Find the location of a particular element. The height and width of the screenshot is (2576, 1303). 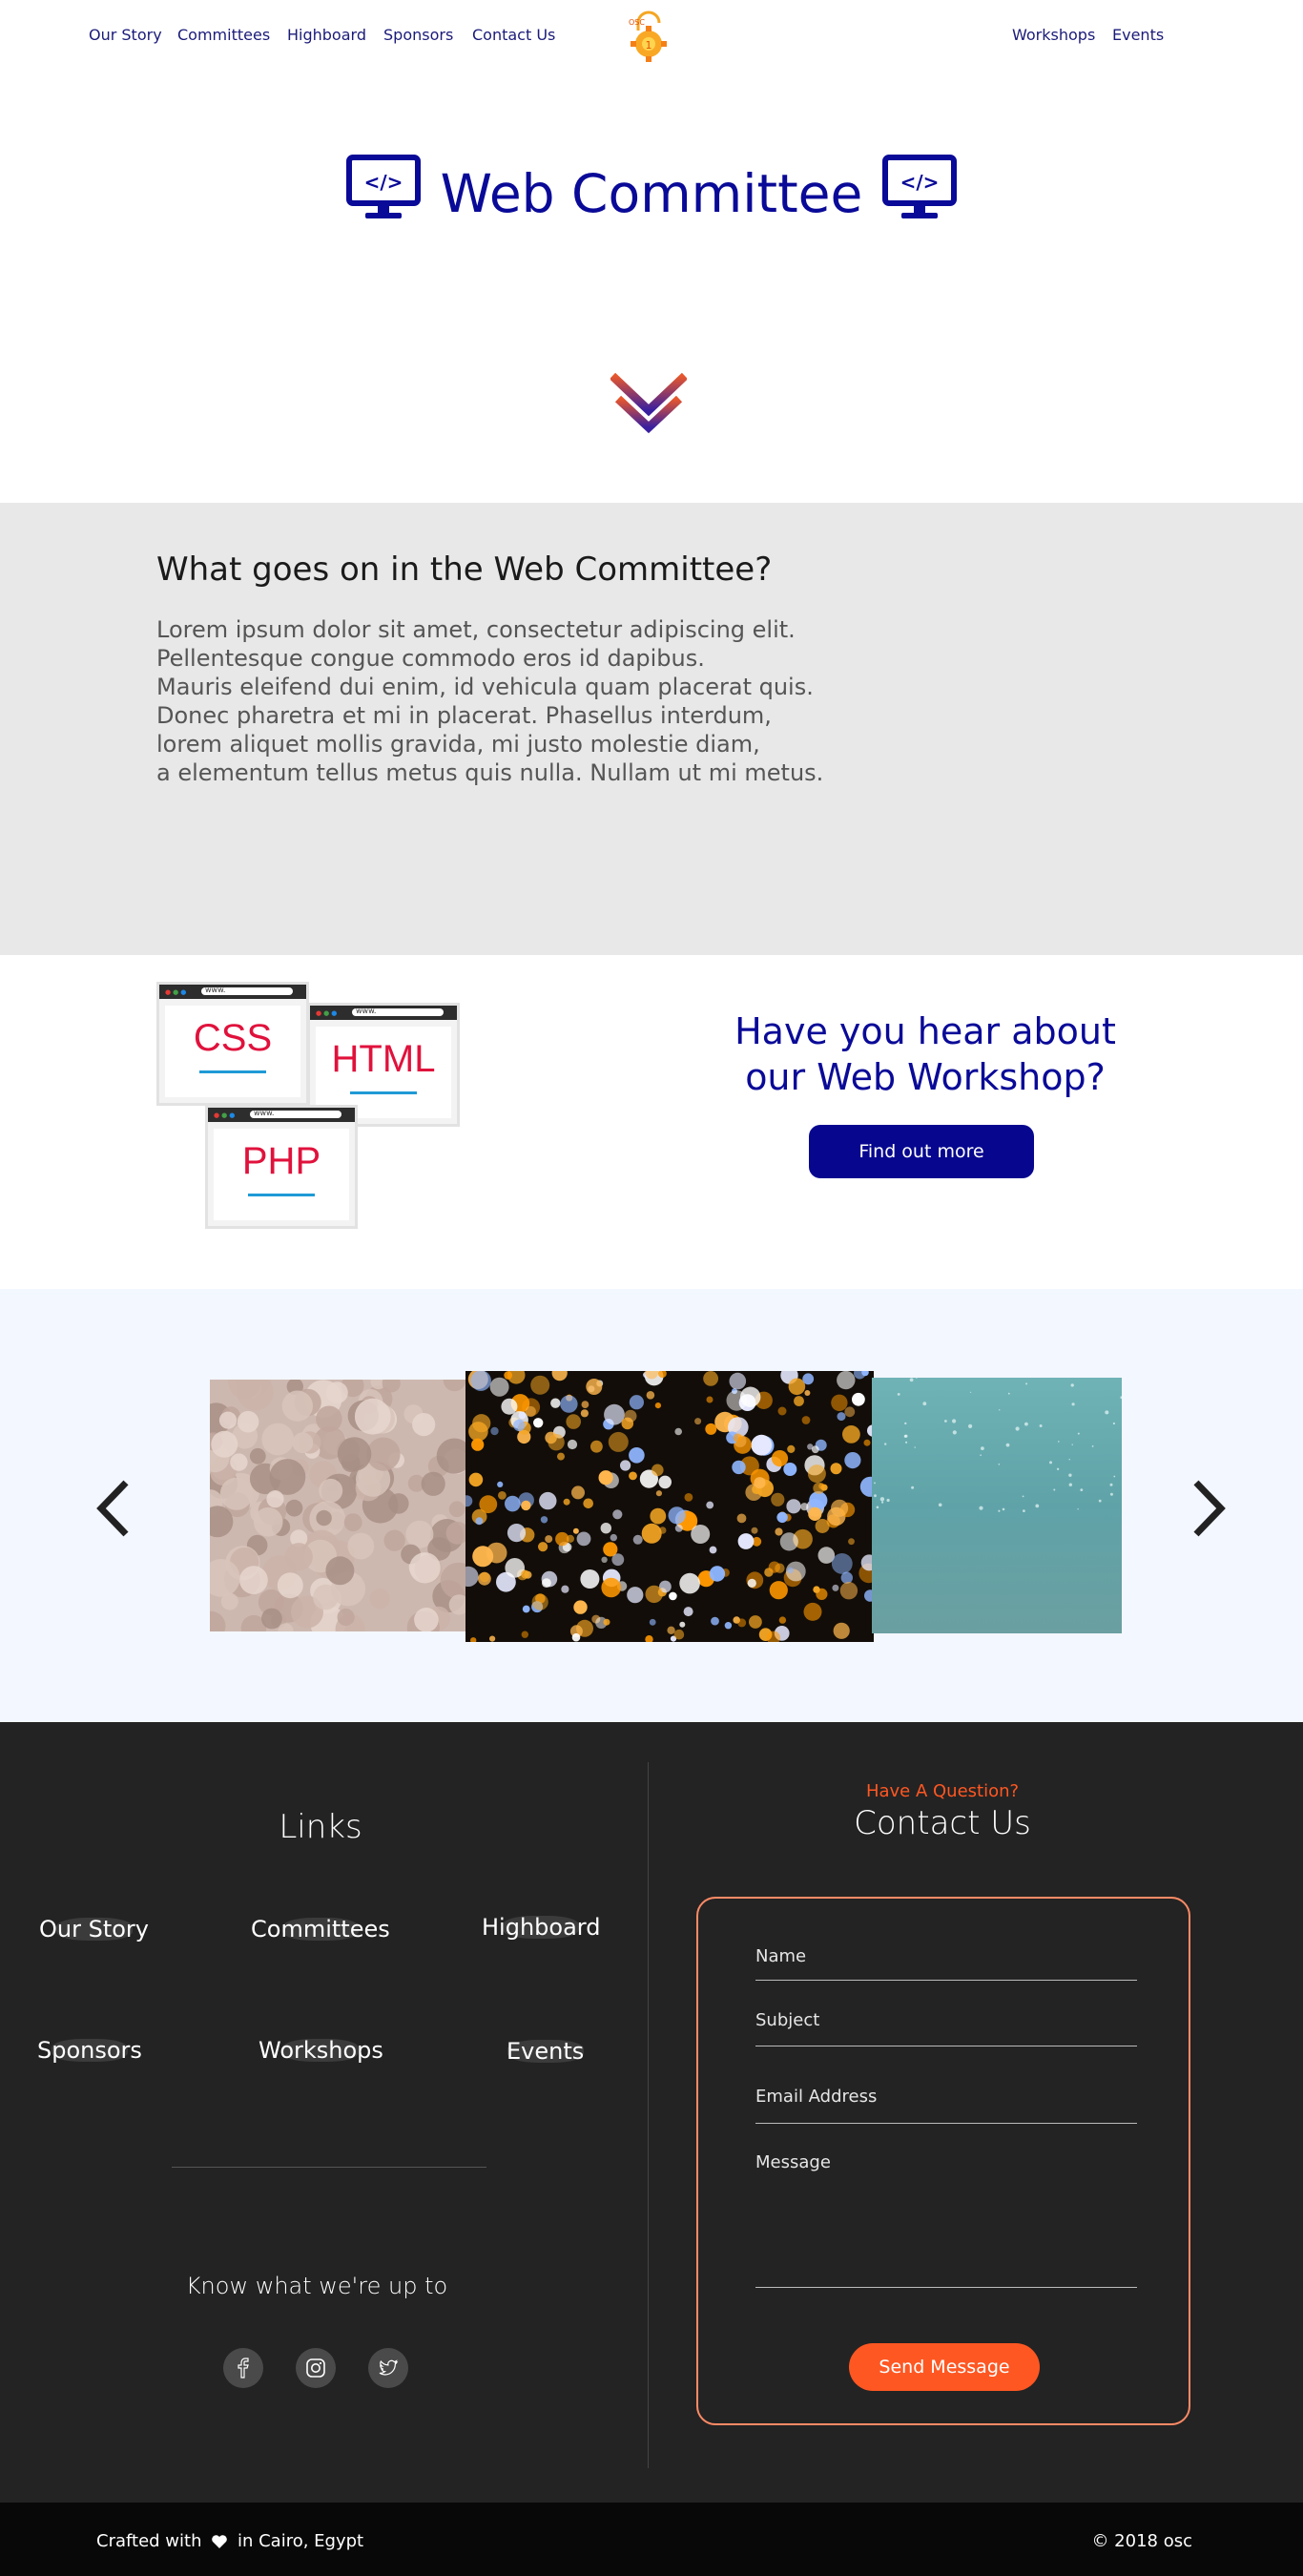

crafted-suffix: in Cairo, Egypt is located at coordinates (300, 2541).